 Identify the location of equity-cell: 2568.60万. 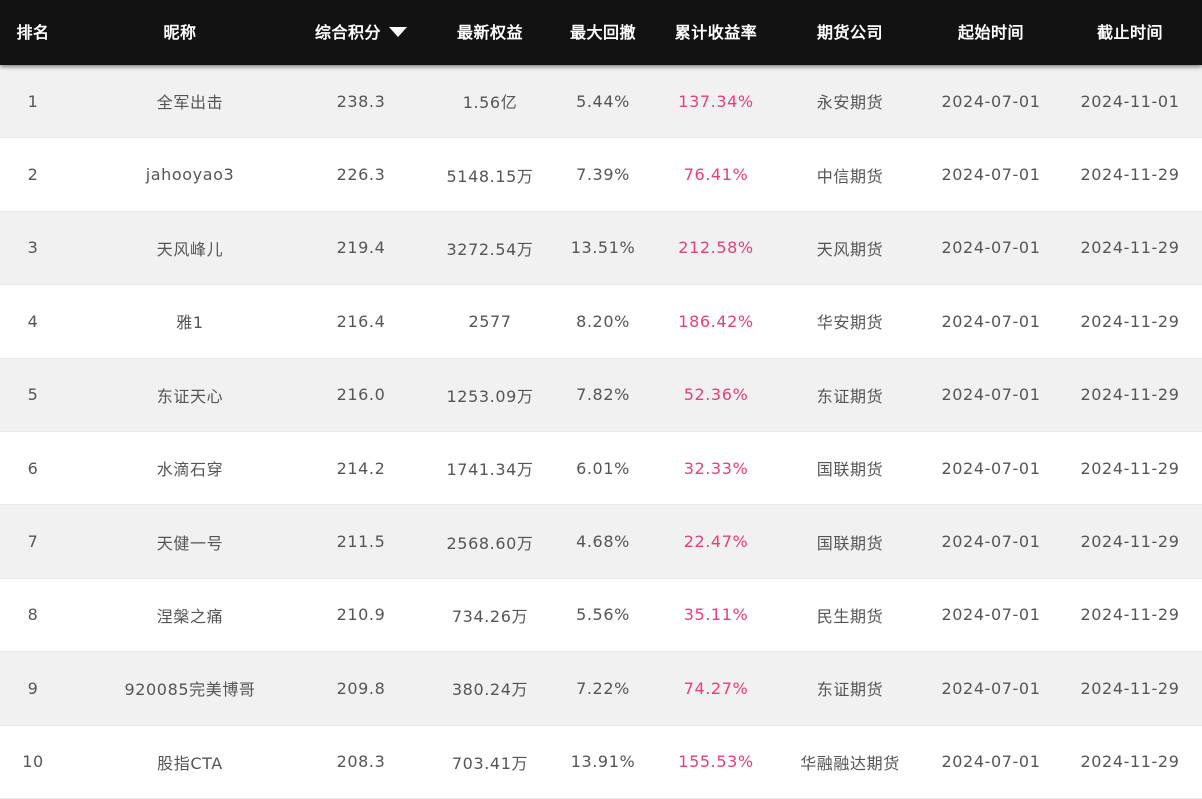
(490, 543).